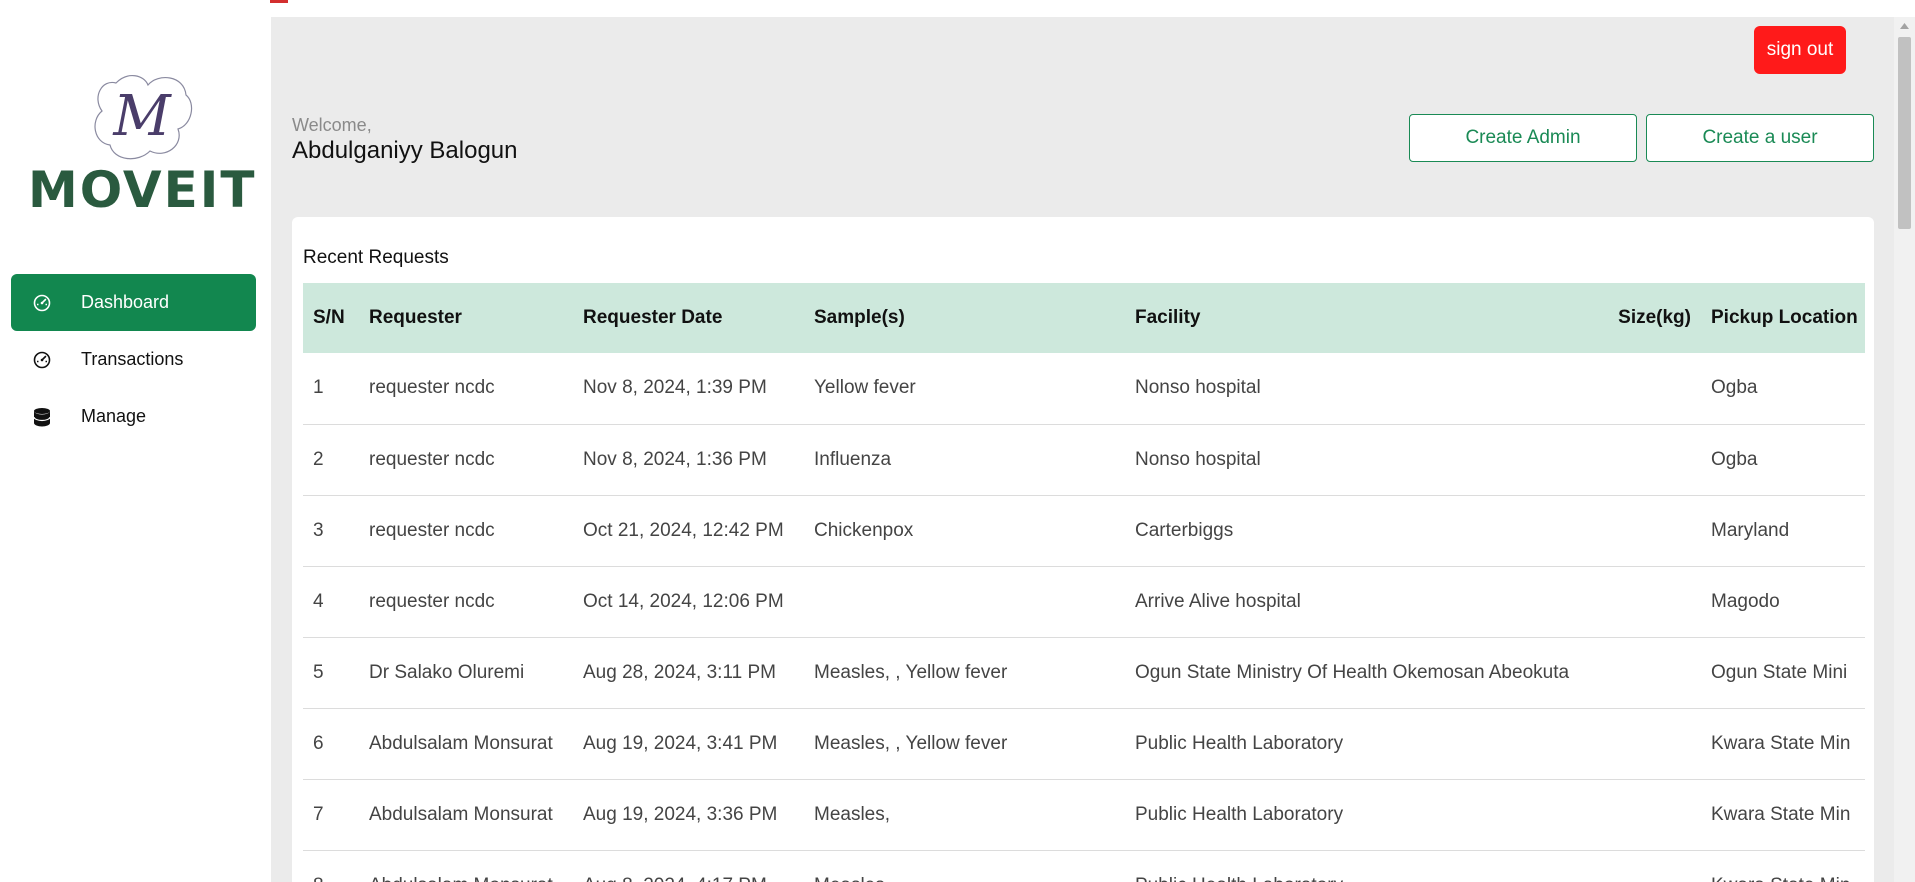 Image resolution: width=1915 pixels, height=882 pixels. What do you see at coordinates (331, 460) in the screenshot?
I see `table-cell: 2` at bounding box center [331, 460].